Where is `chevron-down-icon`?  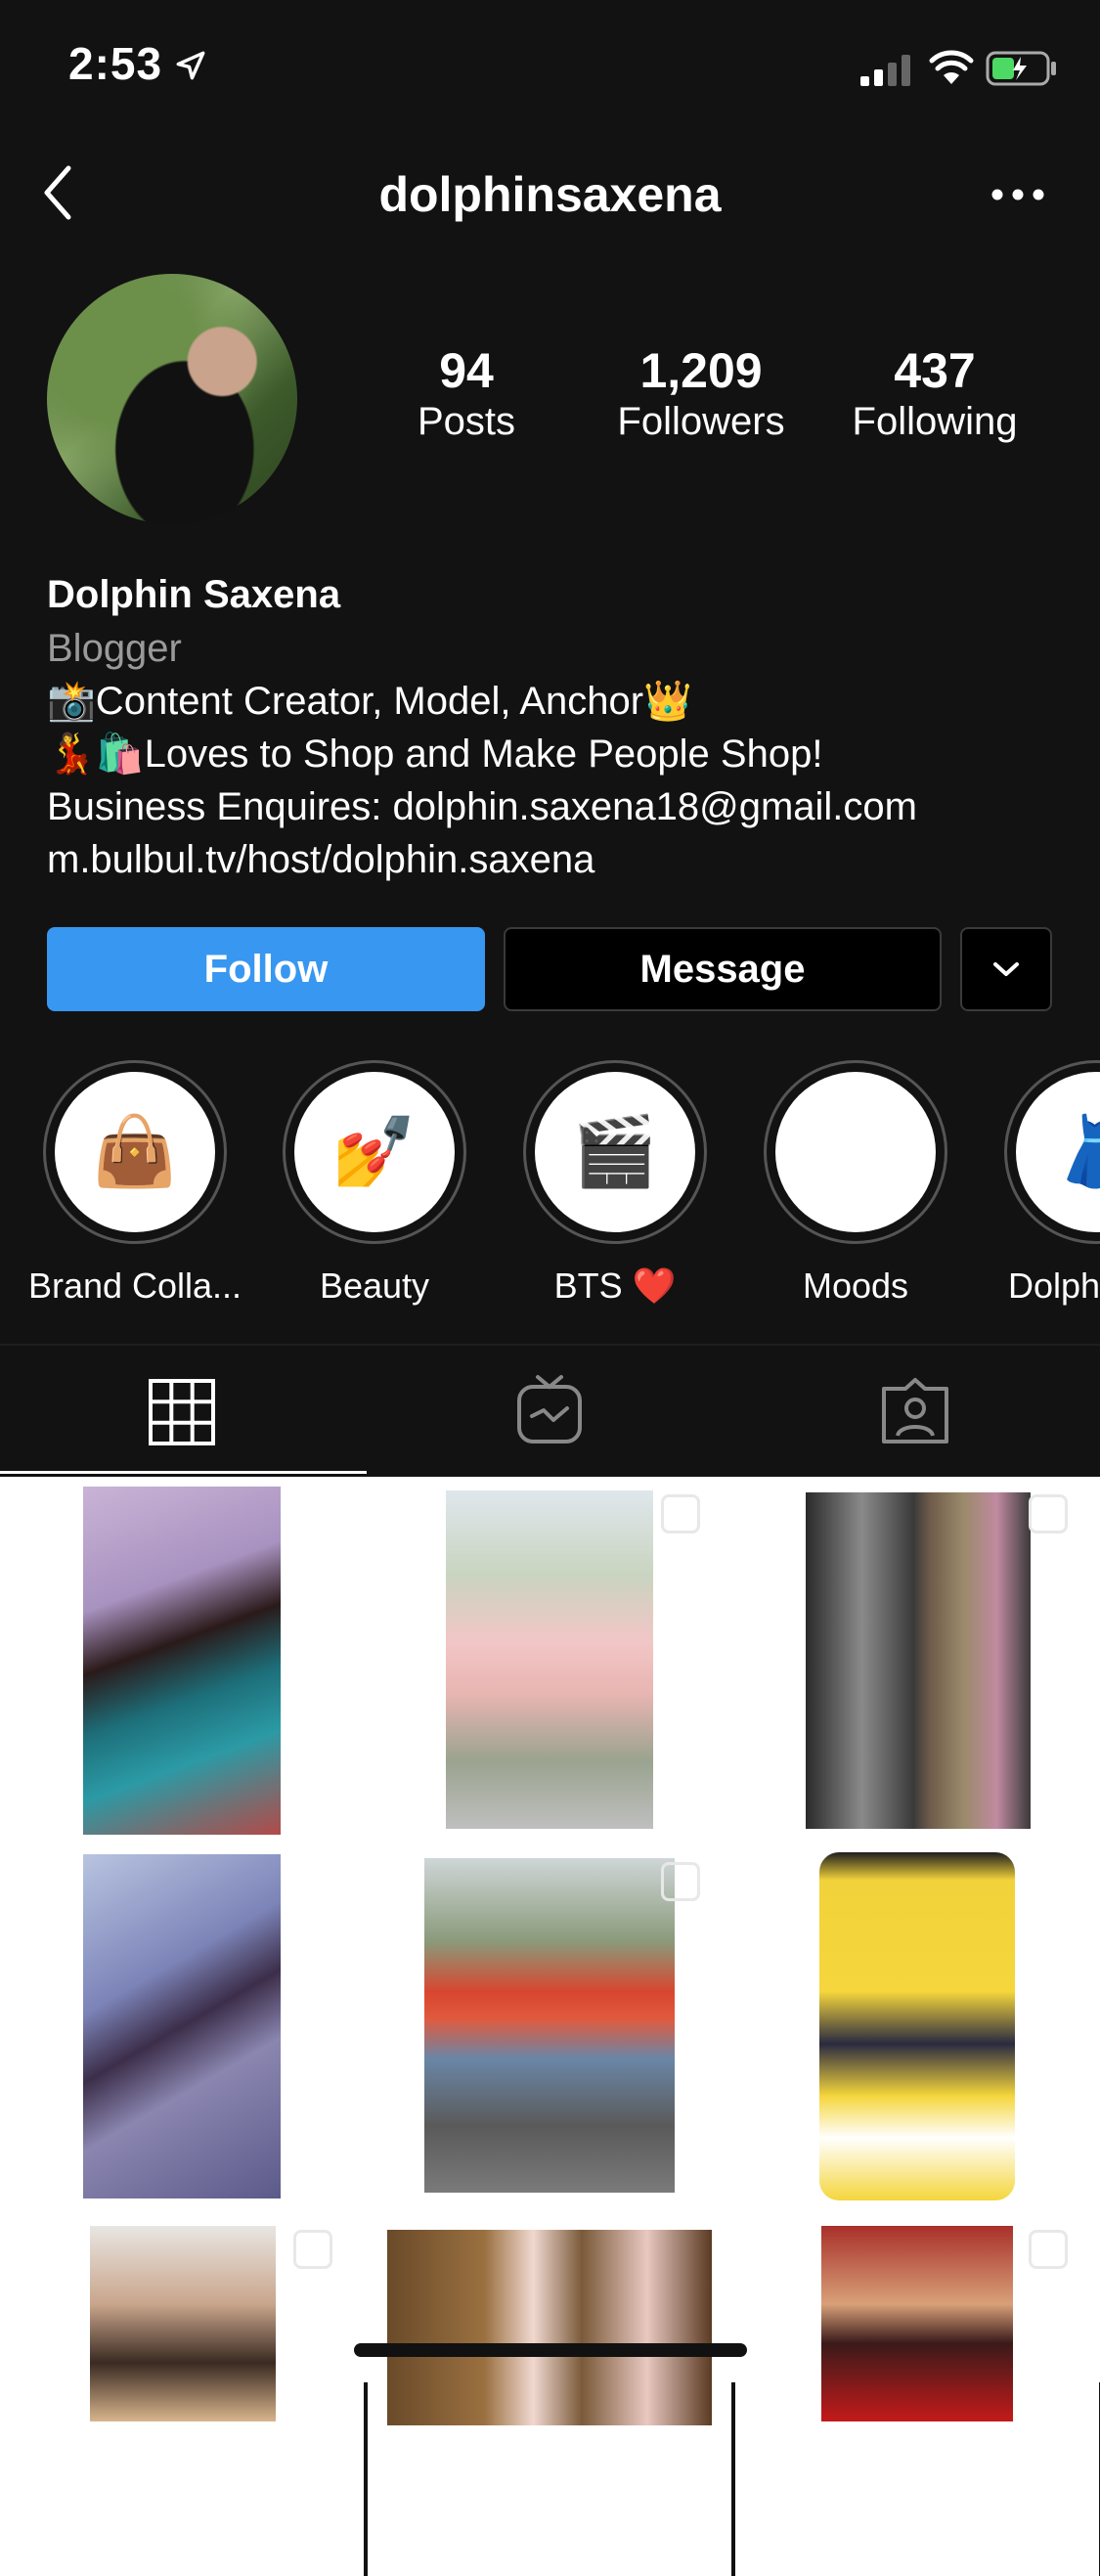 chevron-down-icon is located at coordinates (1006, 969).